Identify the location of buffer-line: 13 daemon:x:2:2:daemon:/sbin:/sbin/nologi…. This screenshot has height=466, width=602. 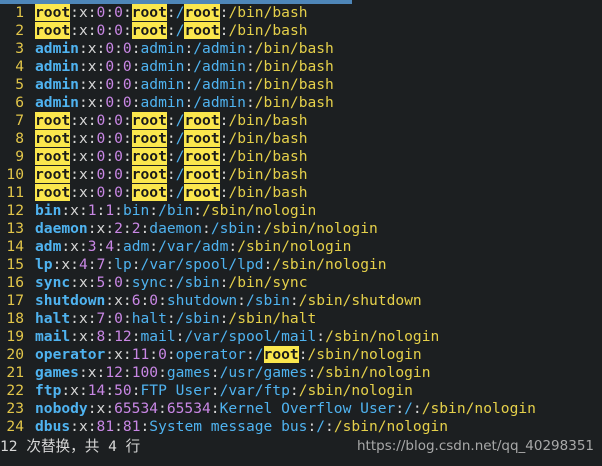
(301, 229).